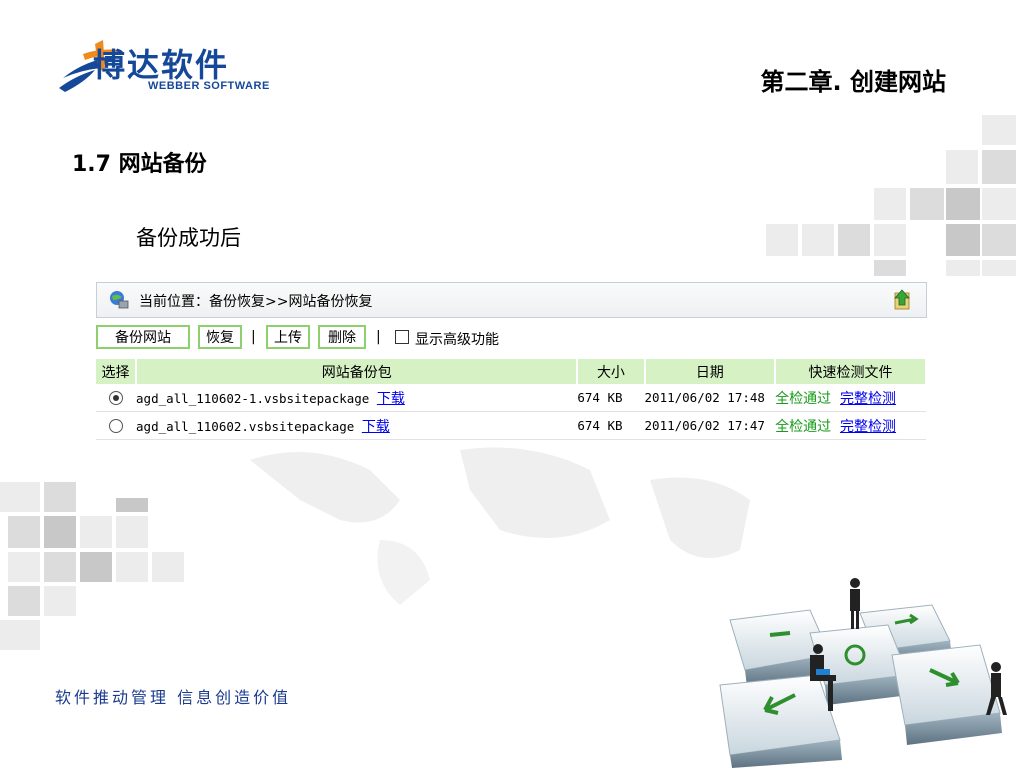 Image resolution: width=1024 pixels, height=768 pixels. I want to click on toolbar: 备份网站 恢复 | 上传 删除 | 显示高级功能, so click(511, 339).